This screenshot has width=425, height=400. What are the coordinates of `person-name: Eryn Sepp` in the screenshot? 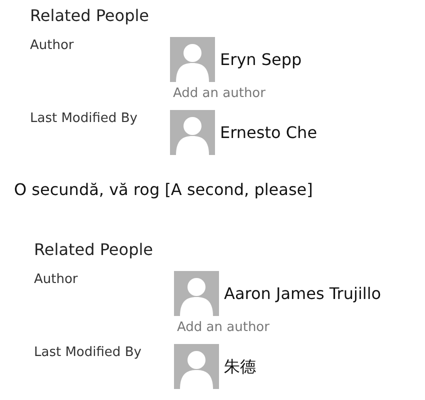 It's located at (261, 59).